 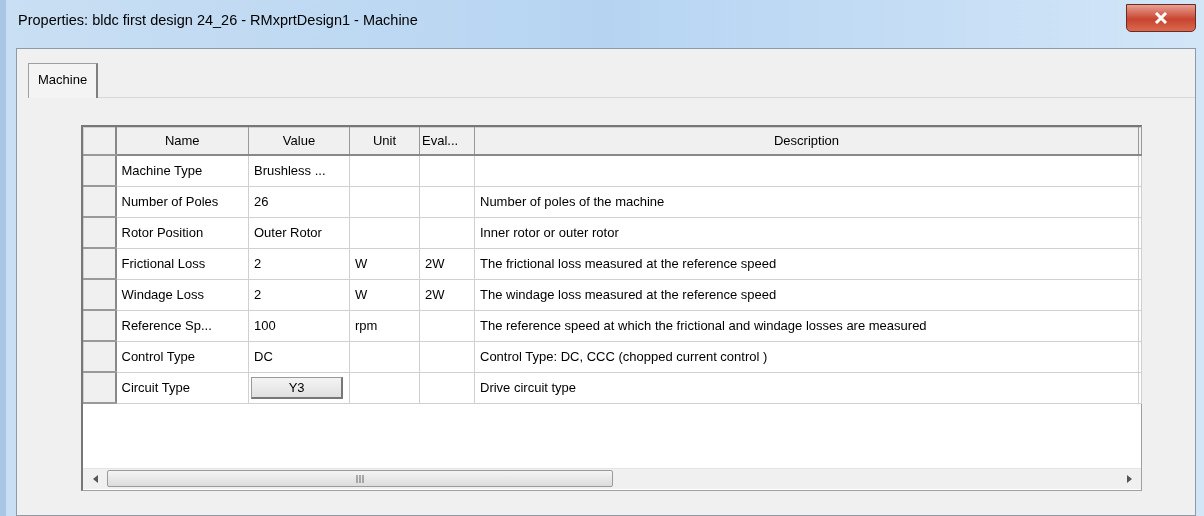 I want to click on table-cell: The frictional loss measured at the reference speed, so click(x=806, y=263).